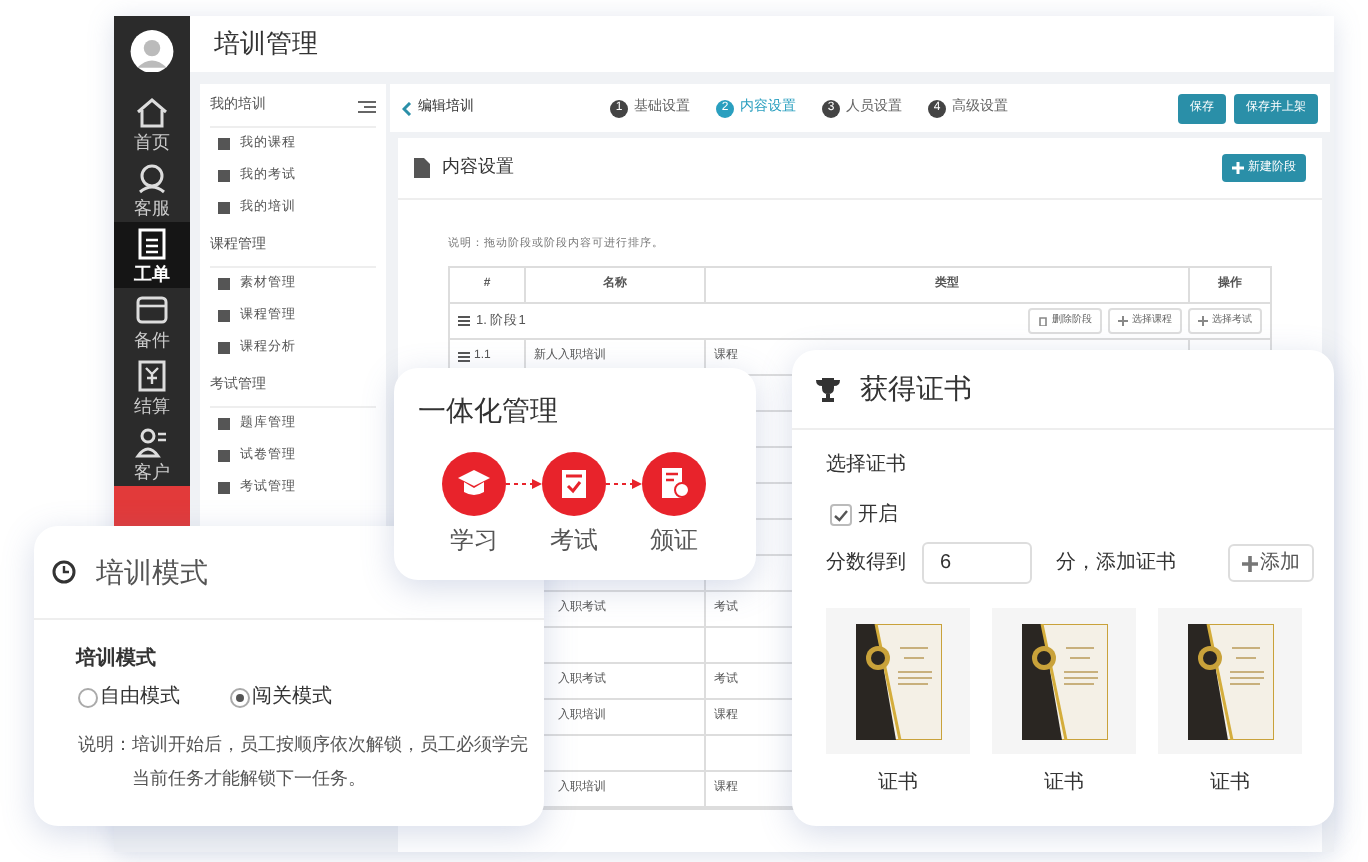 This screenshot has height=862, width=1368. Describe the element at coordinates (489, 411) in the screenshot. I see `card-title: 一体化管理` at that location.